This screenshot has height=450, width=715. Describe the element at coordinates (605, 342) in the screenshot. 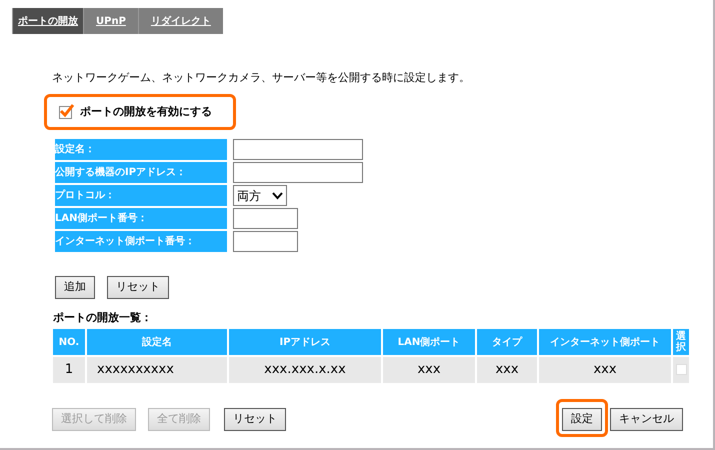

I see `column-header: インターネット側ポート` at that location.